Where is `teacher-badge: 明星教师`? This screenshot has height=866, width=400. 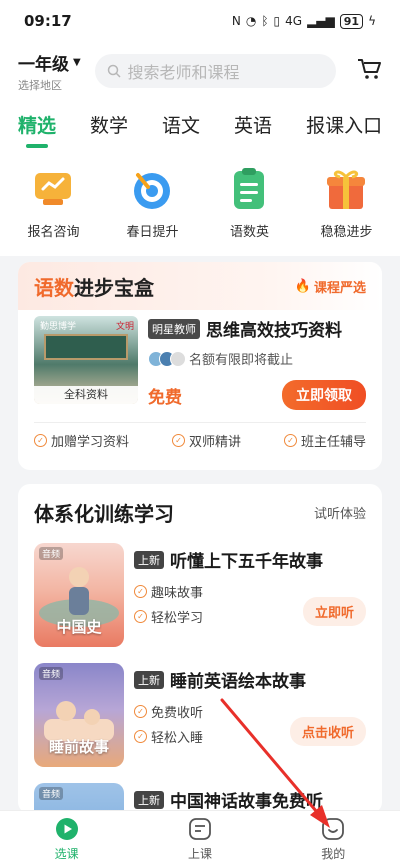 teacher-badge: 明星教师 is located at coordinates (174, 328).